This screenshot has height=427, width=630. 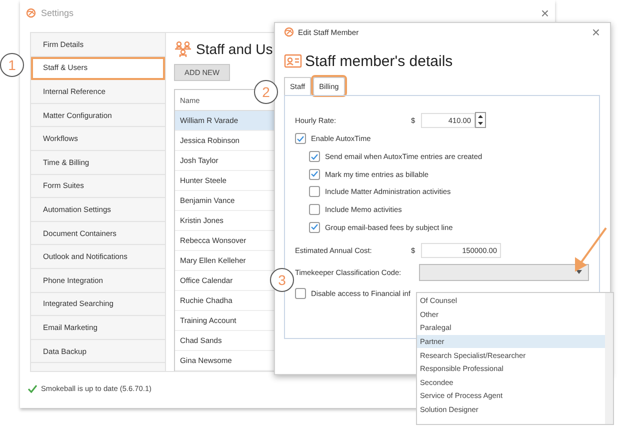 What do you see at coordinates (503, 272) in the screenshot?
I see `classification-dropdown` at bounding box center [503, 272].